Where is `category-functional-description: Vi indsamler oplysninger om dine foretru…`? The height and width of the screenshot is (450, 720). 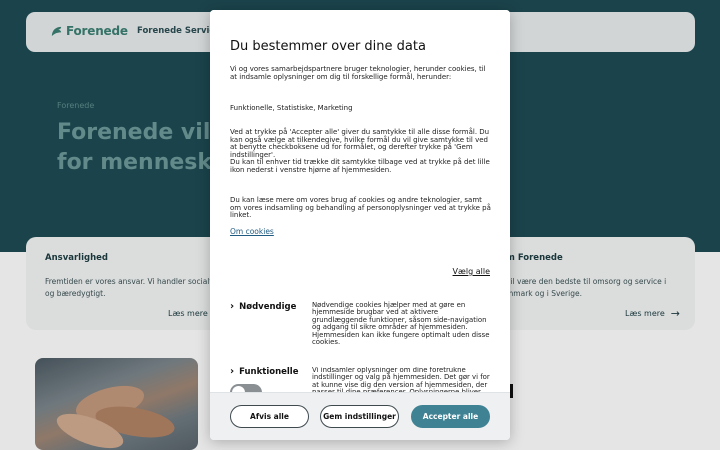
category-functional-description: Vi indsamler oplysninger om dine foretru… is located at coordinates (401, 379).